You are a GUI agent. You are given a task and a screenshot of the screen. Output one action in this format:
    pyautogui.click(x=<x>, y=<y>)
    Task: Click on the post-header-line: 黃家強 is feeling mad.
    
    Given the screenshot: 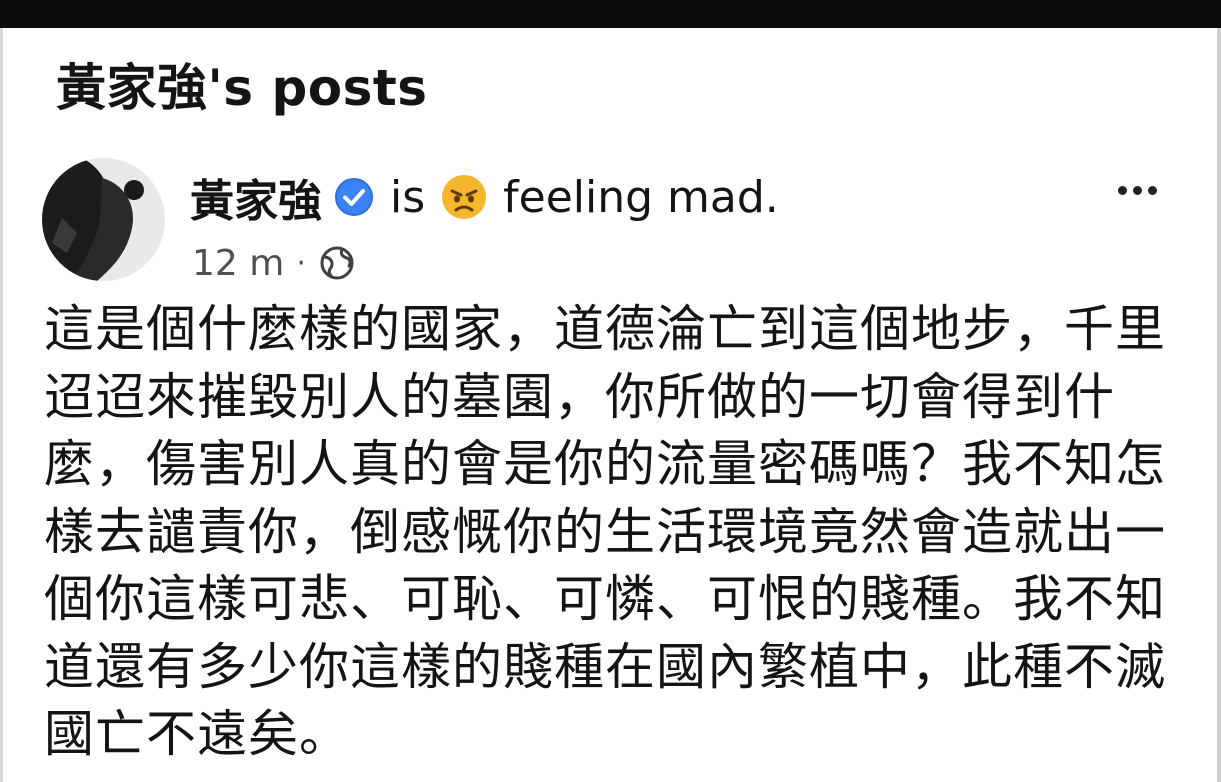 What is the action you would take?
    pyautogui.click(x=484, y=197)
    